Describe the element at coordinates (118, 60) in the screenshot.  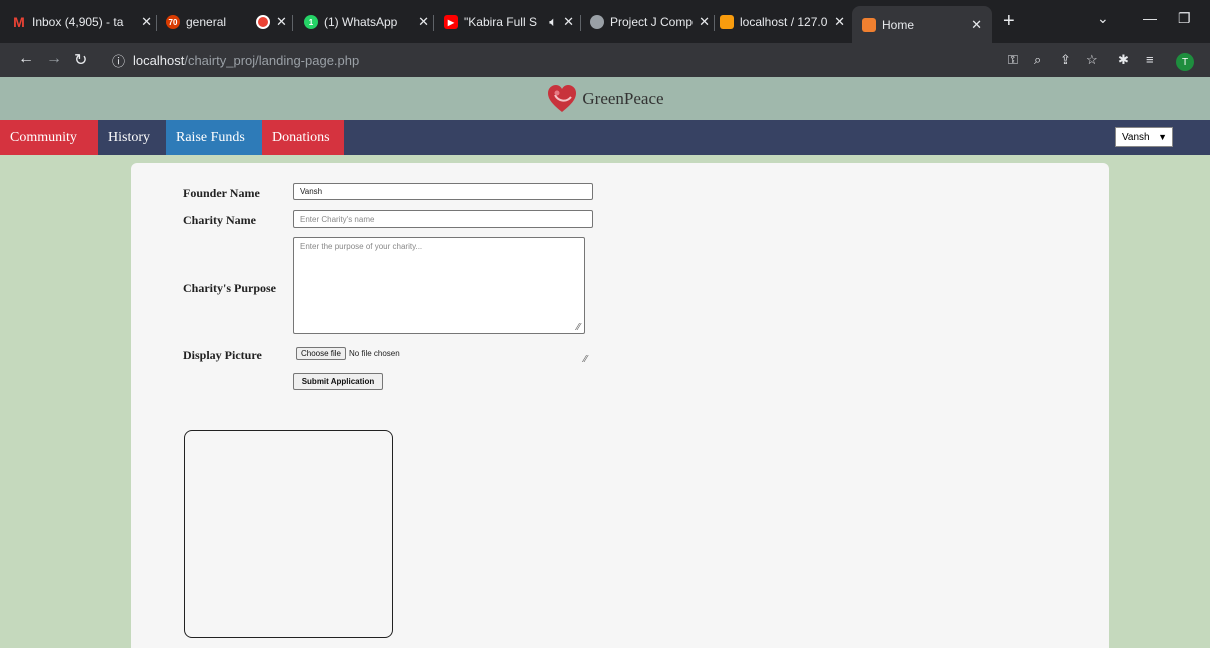
I see `info-icon: ⓘ` at that location.